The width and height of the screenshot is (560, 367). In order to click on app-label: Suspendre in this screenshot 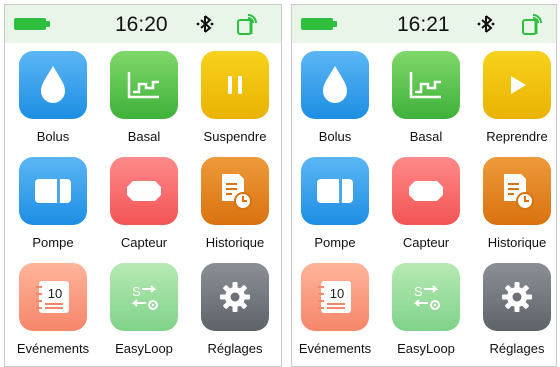, I will do `click(235, 136)`.